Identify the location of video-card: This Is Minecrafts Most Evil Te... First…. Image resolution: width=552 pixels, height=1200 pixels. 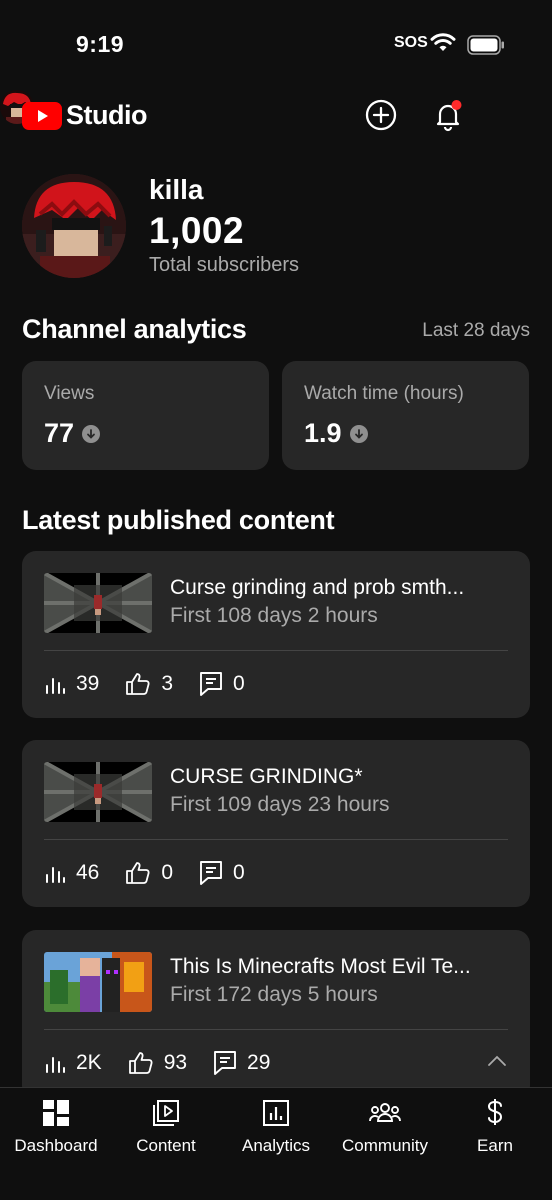
(276, 1015).